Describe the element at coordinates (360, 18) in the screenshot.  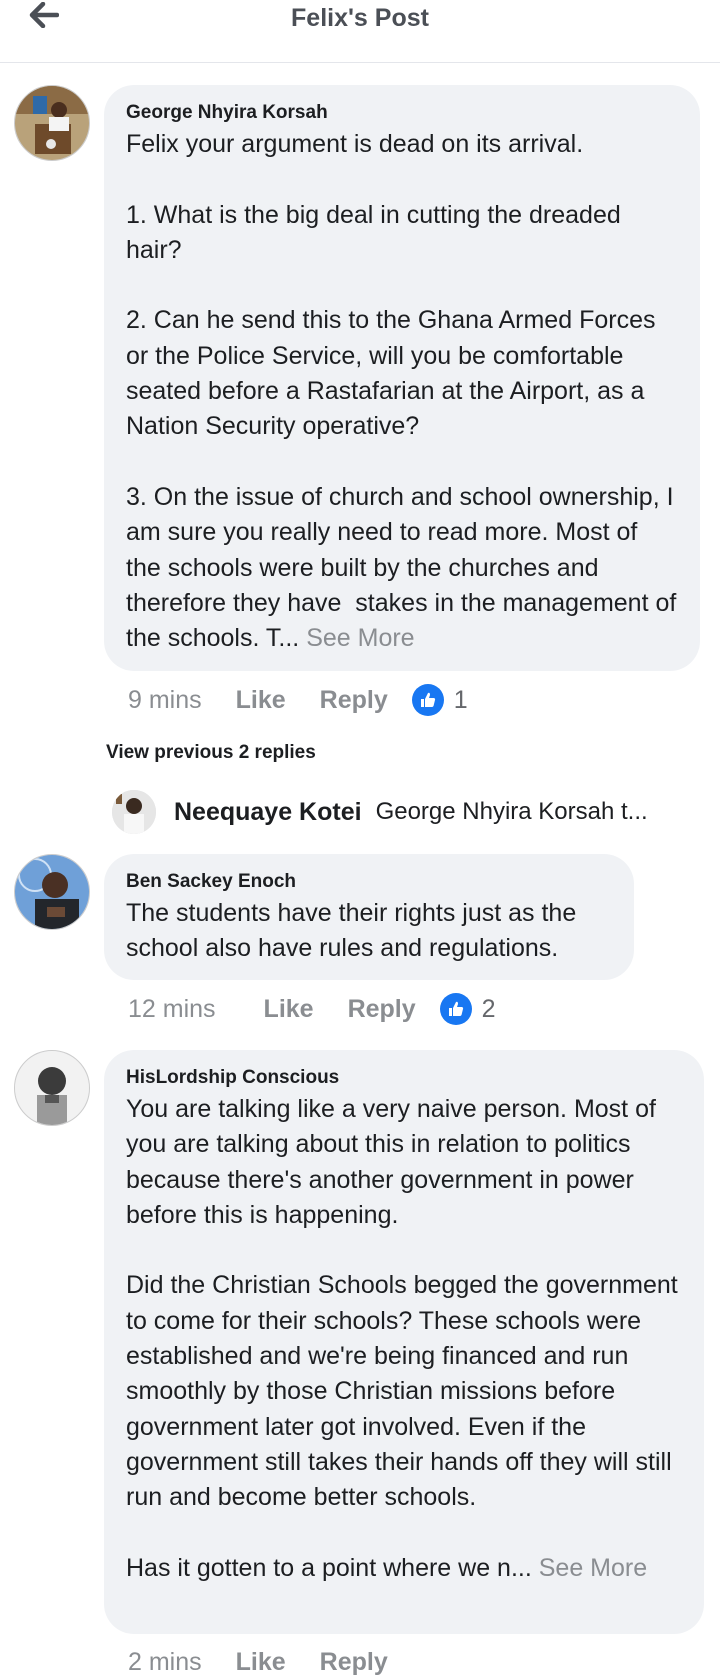
I see `page-title: Felix's Post` at that location.